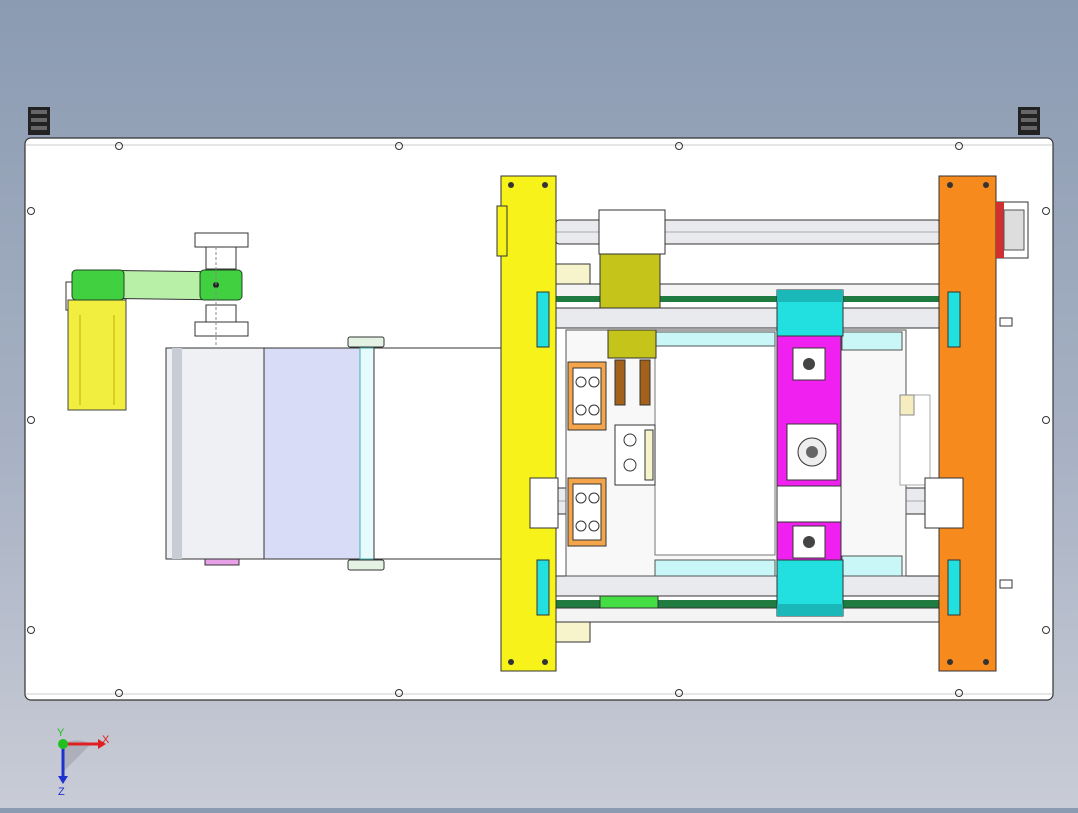 This screenshot has height=813, width=1078. What do you see at coordinates (63, 744) in the screenshot?
I see `y-axis-dot` at bounding box center [63, 744].